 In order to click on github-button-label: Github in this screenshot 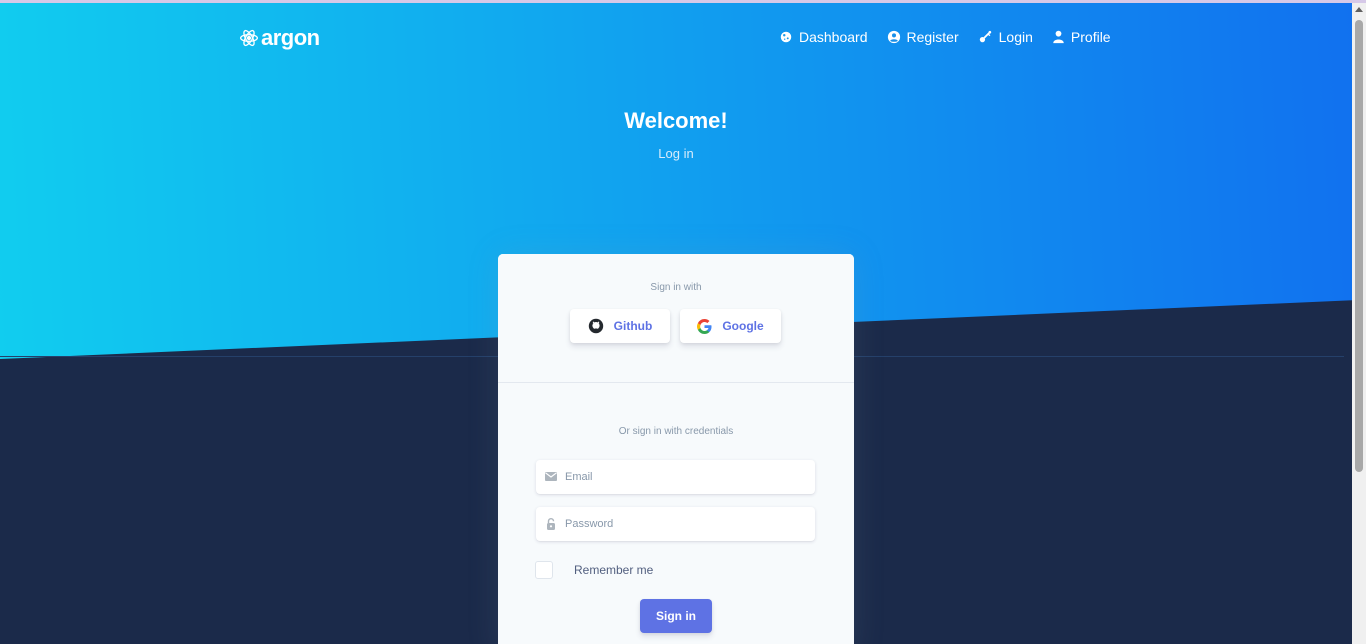, I will do `click(633, 326)`.